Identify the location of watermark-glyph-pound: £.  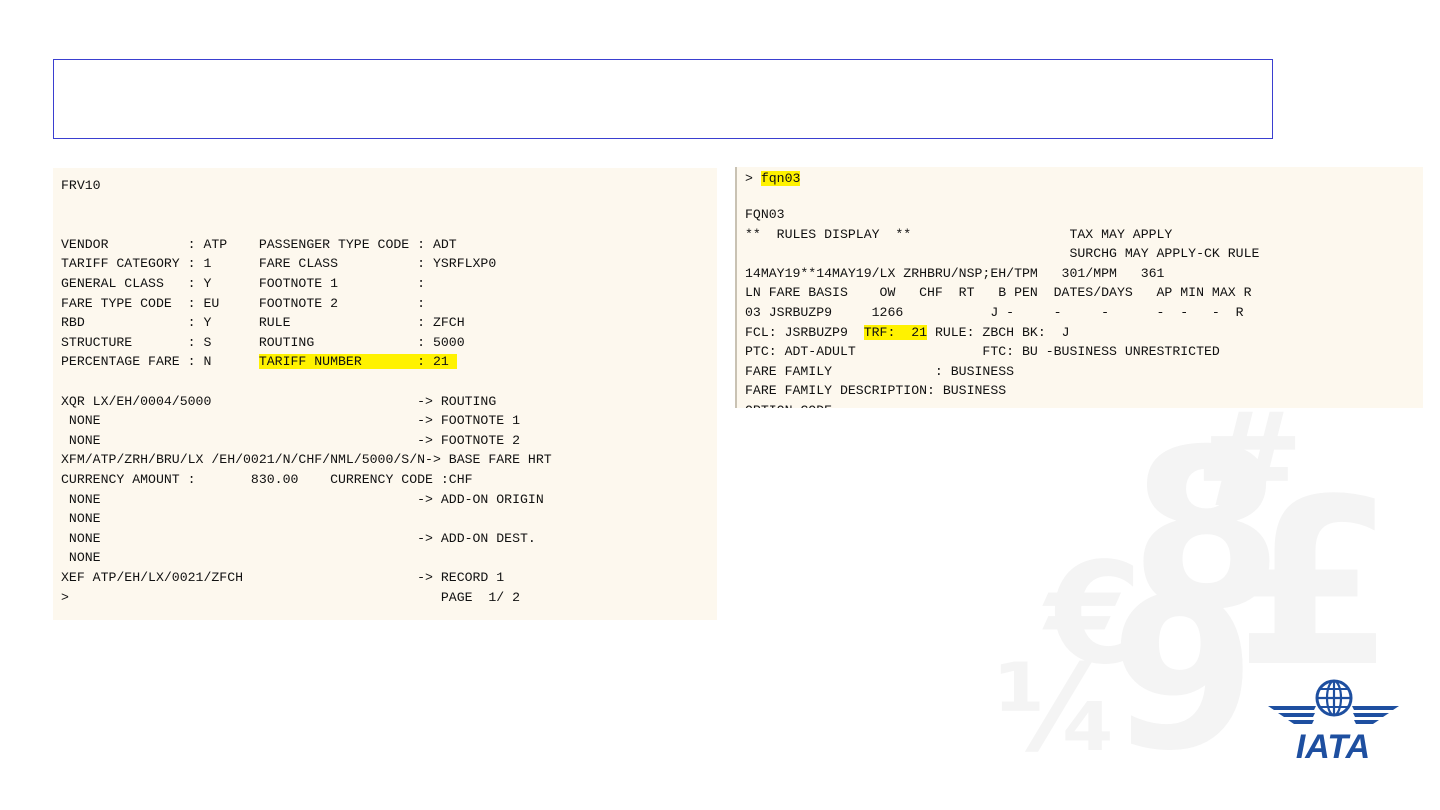
(1315, 584).